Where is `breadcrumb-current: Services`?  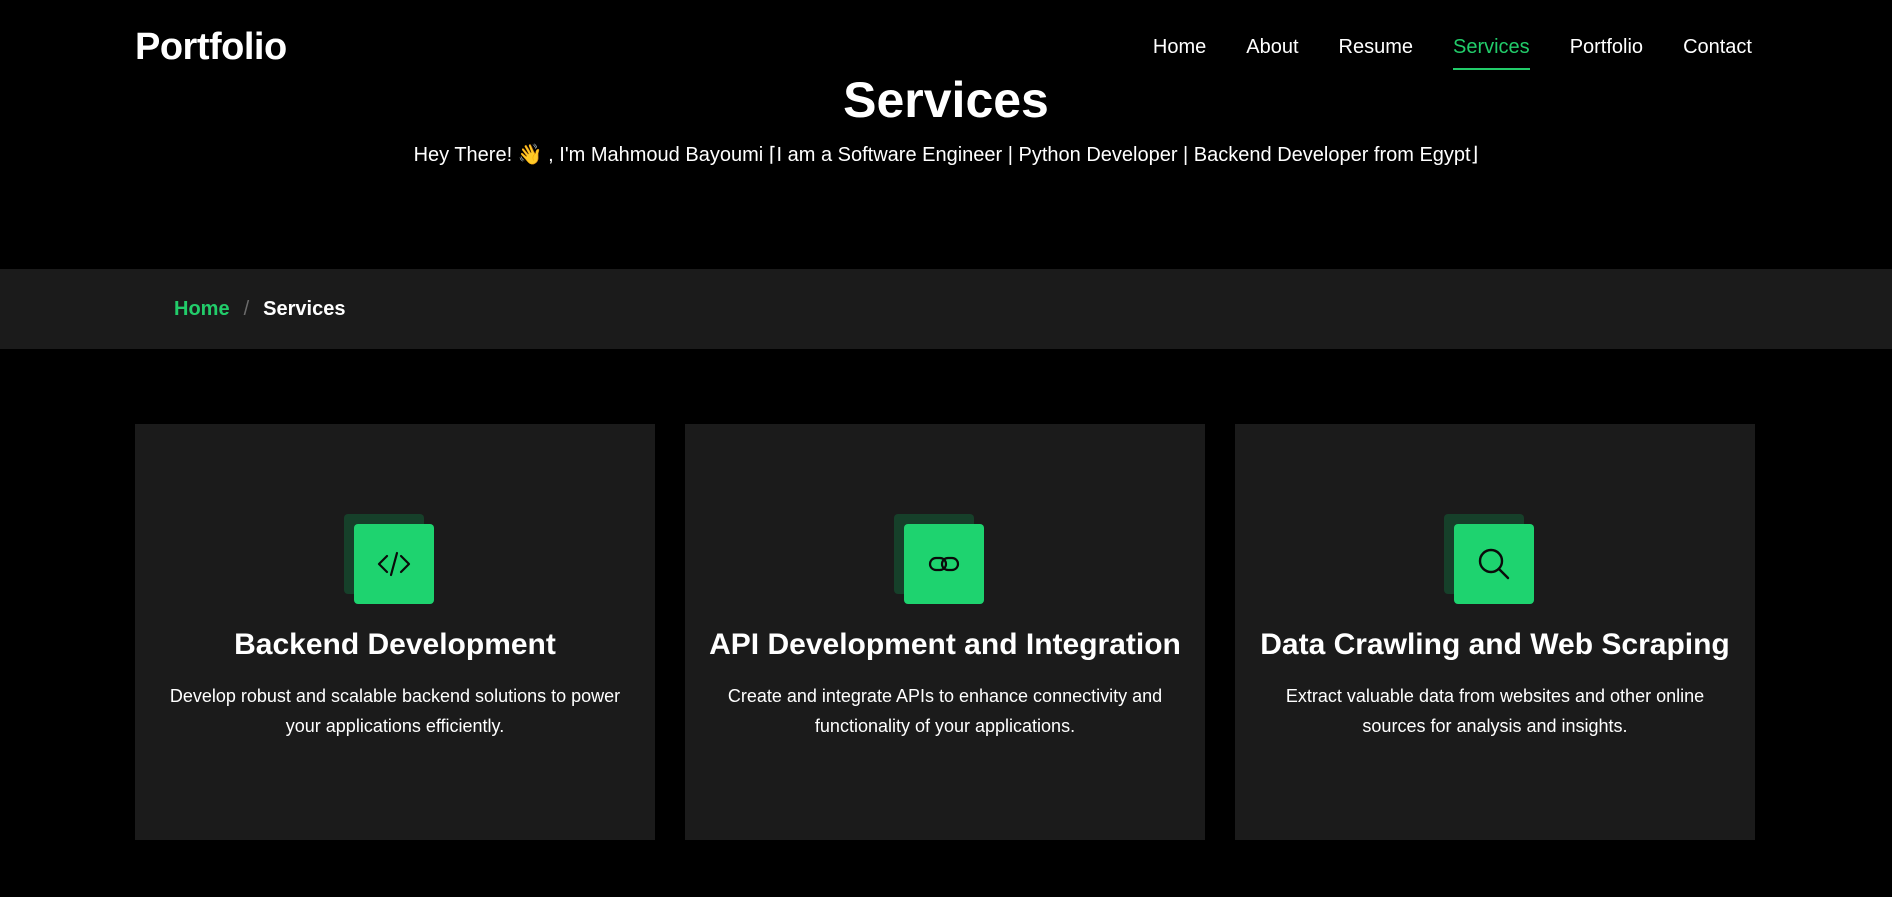
breadcrumb-current: Services is located at coordinates (304, 309).